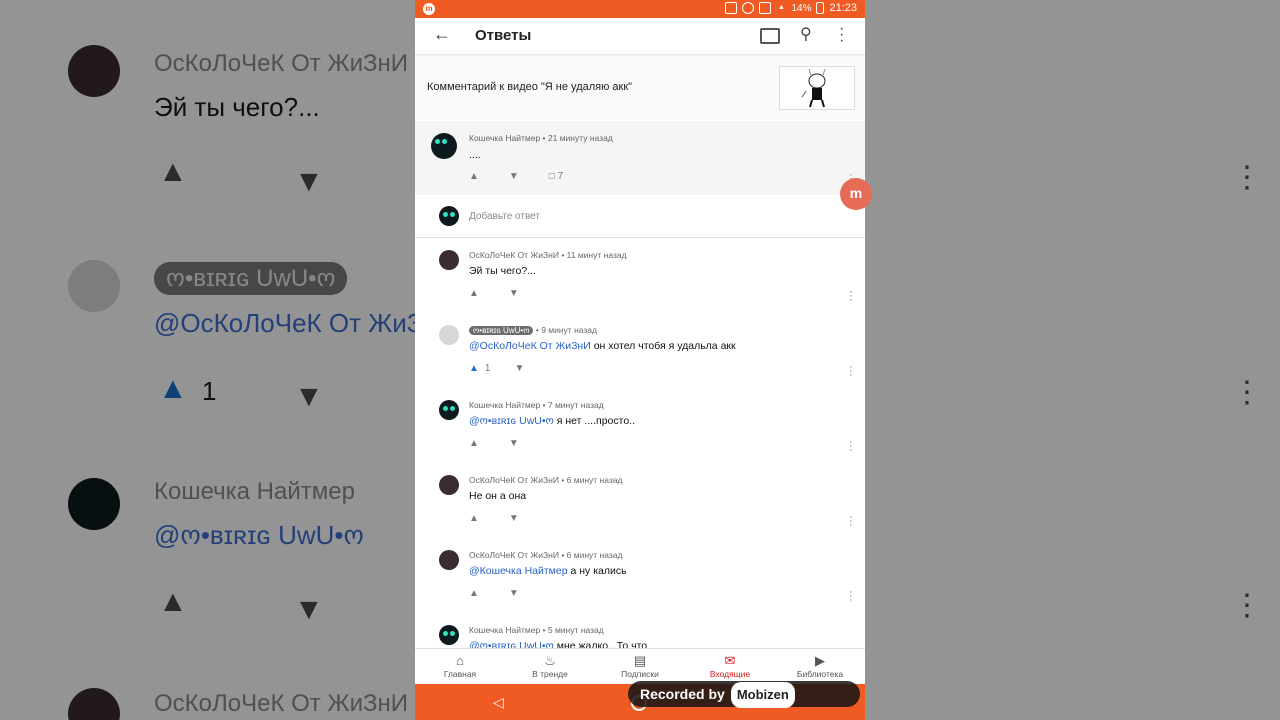 The image size is (1280, 720). What do you see at coordinates (856, 194) in the screenshot?
I see `mobizen-floating-icon: m` at bounding box center [856, 194].